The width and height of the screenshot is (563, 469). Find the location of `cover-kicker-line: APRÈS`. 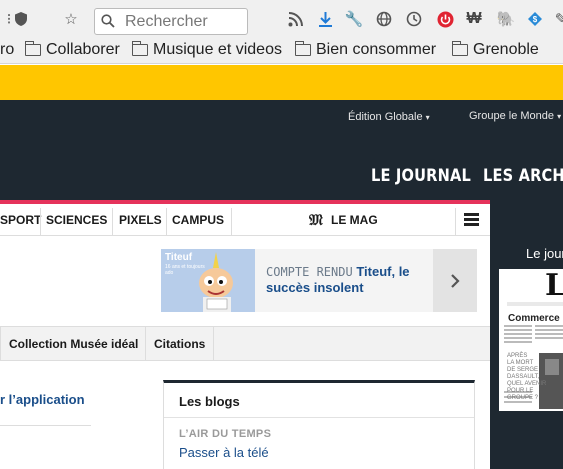

cover-kicker-line: APRÈS is located at coordinates (517, 356).